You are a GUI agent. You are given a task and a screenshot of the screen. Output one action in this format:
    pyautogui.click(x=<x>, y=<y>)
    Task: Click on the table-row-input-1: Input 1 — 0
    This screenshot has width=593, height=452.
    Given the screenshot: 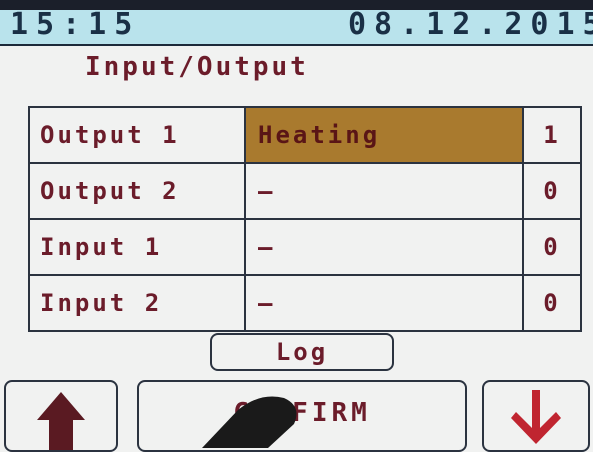 What is the action you would take?
    pyautogui.click(x=305, y=247)
    